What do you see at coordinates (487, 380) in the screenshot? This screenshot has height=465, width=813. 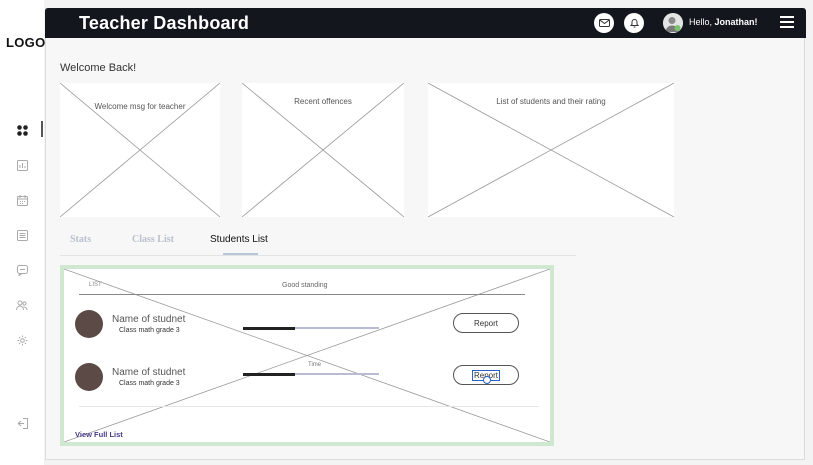 I see `focus-cursor-indicator` at bounding box center [487, 380].